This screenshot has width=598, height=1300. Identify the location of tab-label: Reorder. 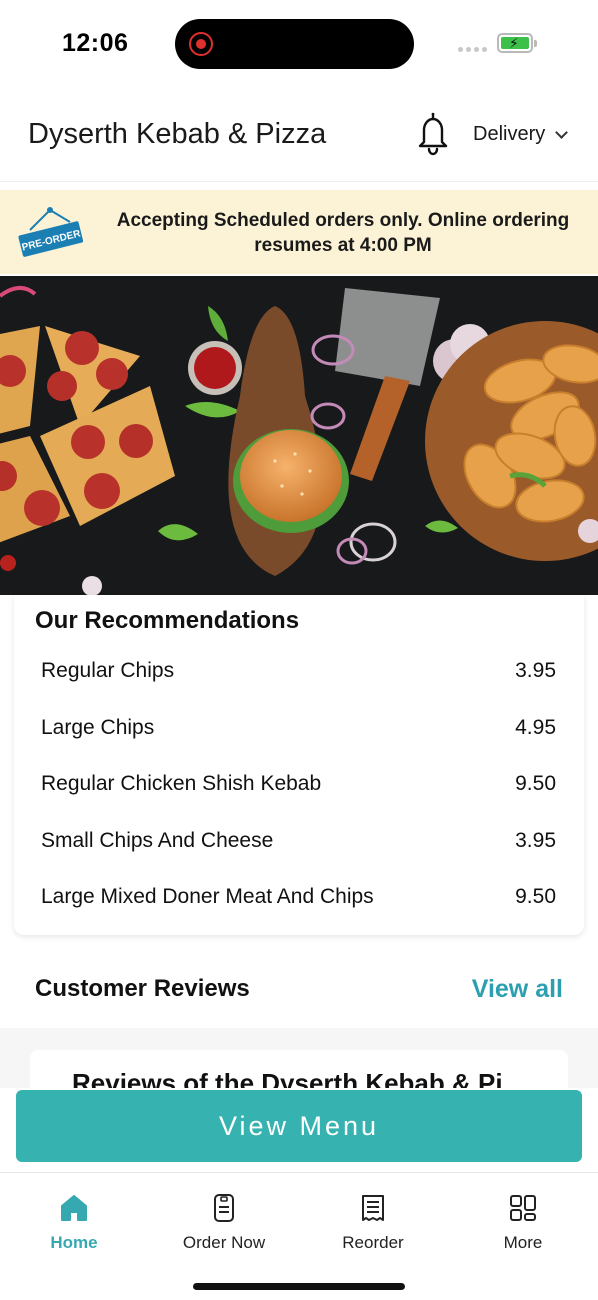
(373, 1242).